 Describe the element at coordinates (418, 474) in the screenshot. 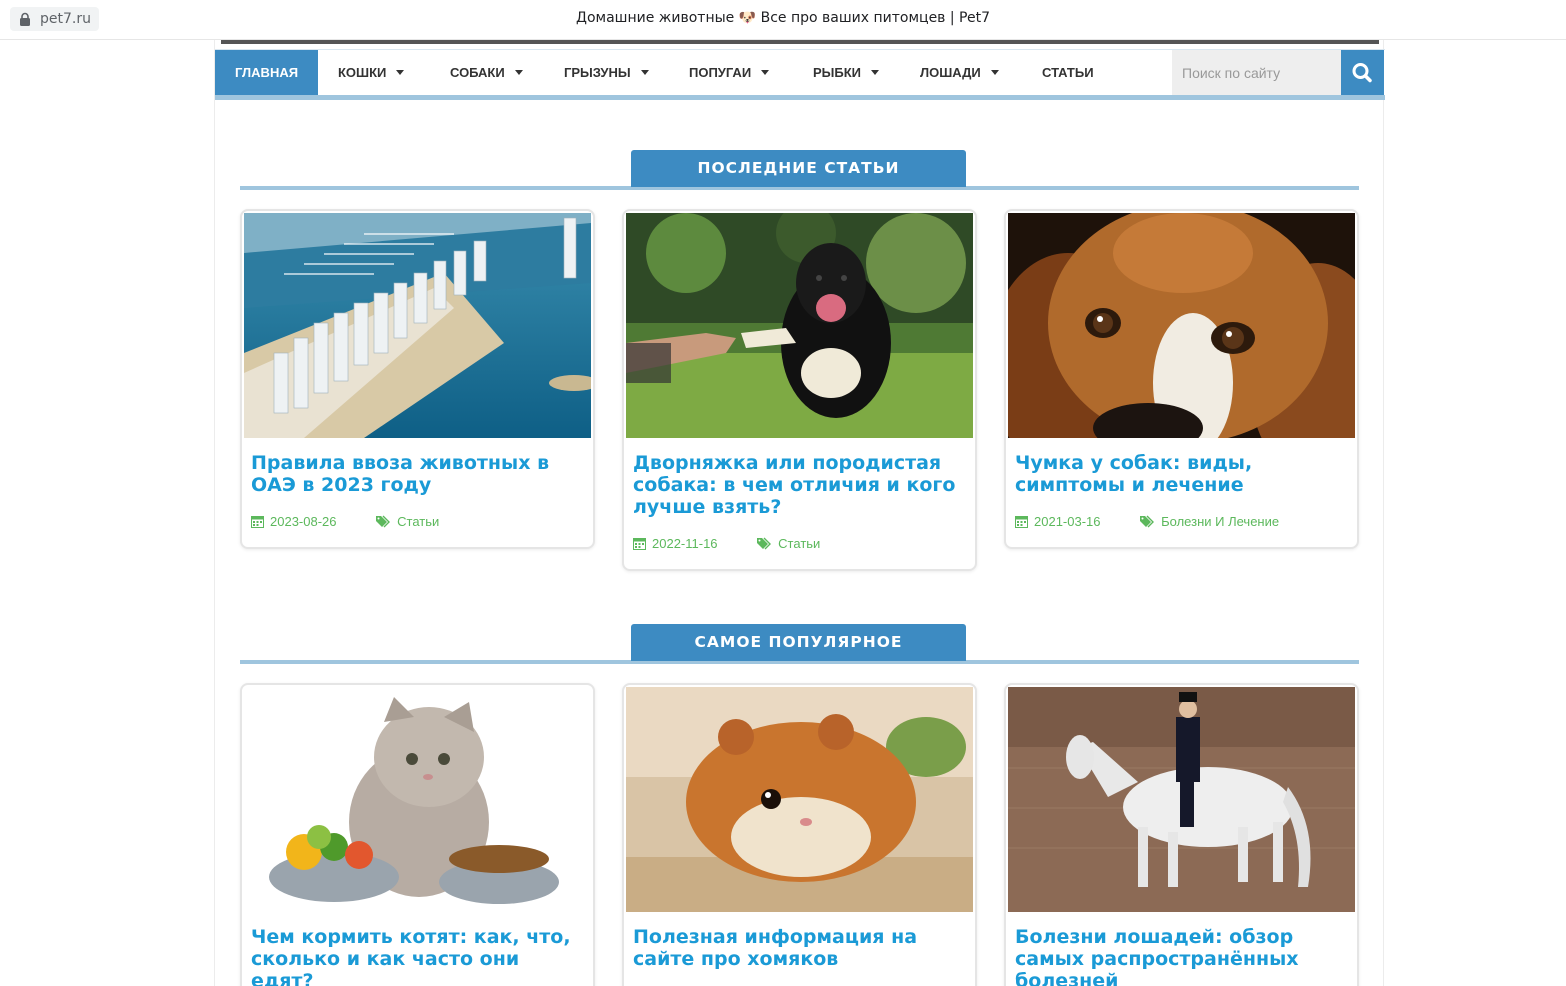

I see `article-title-link: Правила ввоза животных в ОАЭ в 2023 году` at that location.